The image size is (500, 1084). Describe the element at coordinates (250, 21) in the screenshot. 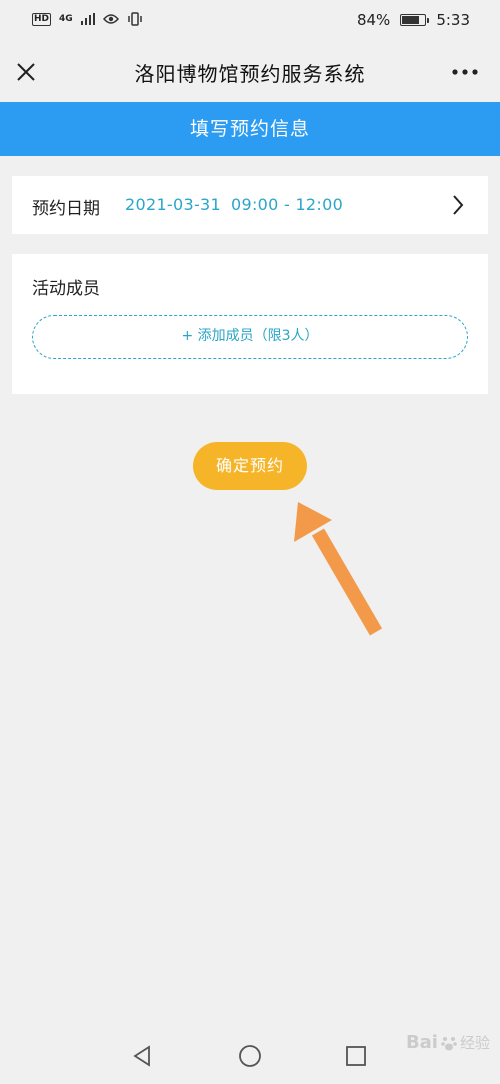

I see `status-bar: HD 4G 84% 5:33` at that location.